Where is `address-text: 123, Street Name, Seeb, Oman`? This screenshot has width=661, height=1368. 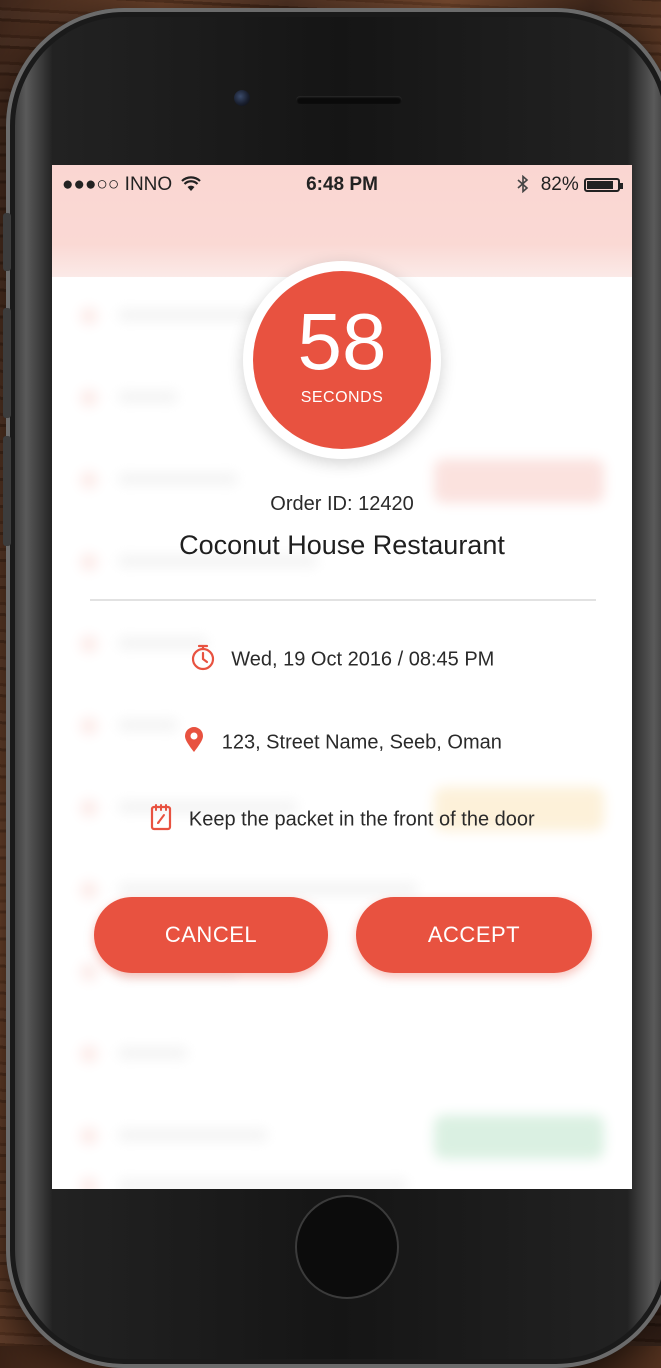
address-text: 123, Street Name, Seeb, Oman is located at coordinates (361, 742).